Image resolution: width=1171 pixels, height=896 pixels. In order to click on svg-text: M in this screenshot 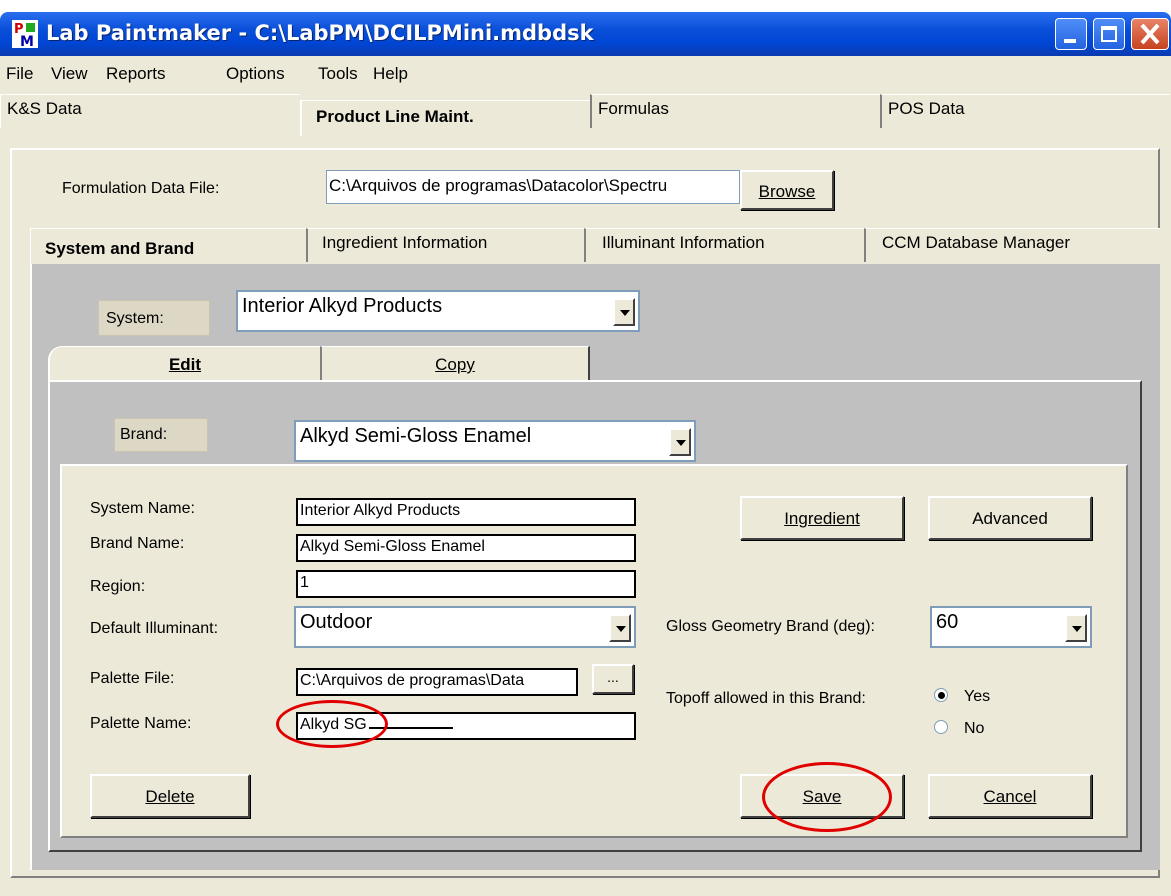, I will do `click(27, 41)`.